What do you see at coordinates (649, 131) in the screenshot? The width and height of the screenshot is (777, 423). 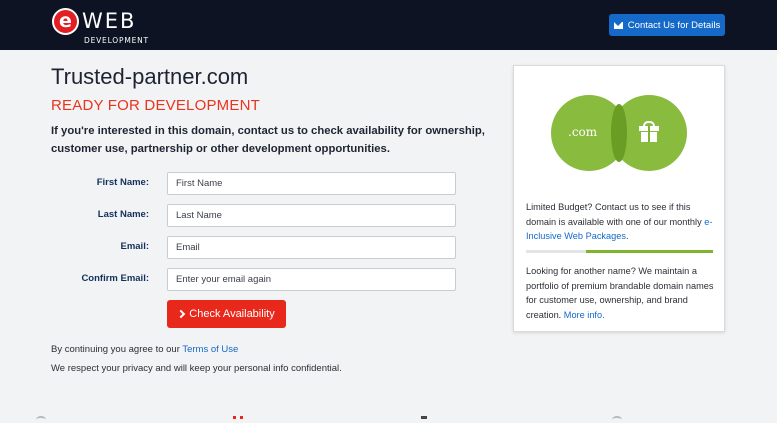 I see `gift-icon` at bounding box center [649, 131].